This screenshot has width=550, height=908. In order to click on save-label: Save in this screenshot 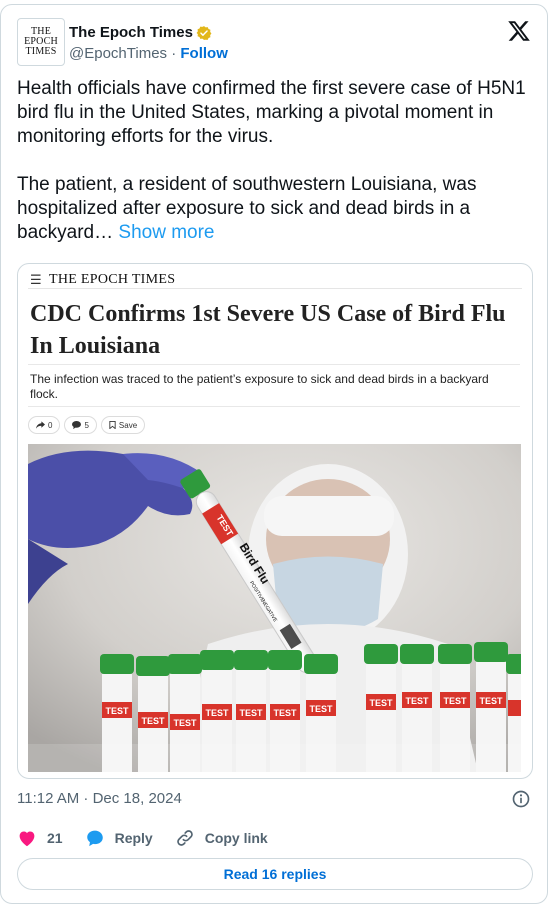, I will do `click(128, 425)`.